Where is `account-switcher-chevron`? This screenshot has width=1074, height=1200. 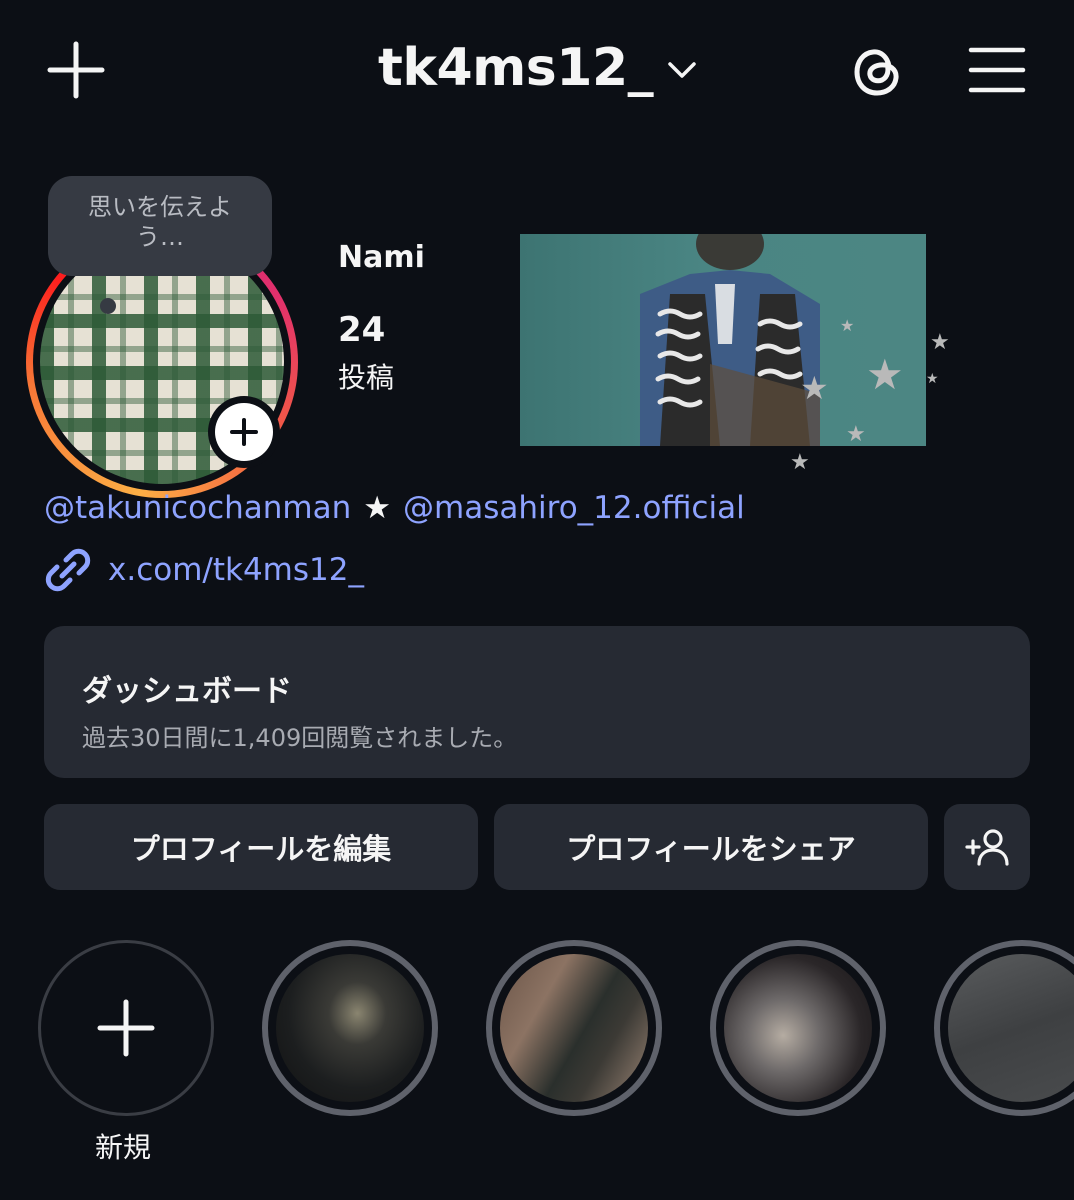
account-switcher-chevron is located at coordinates (682, 70).